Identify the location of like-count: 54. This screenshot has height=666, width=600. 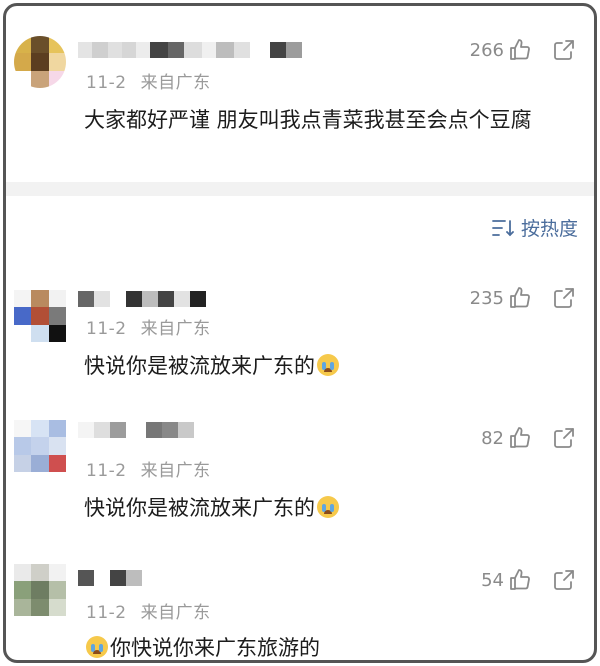
(492, 580).